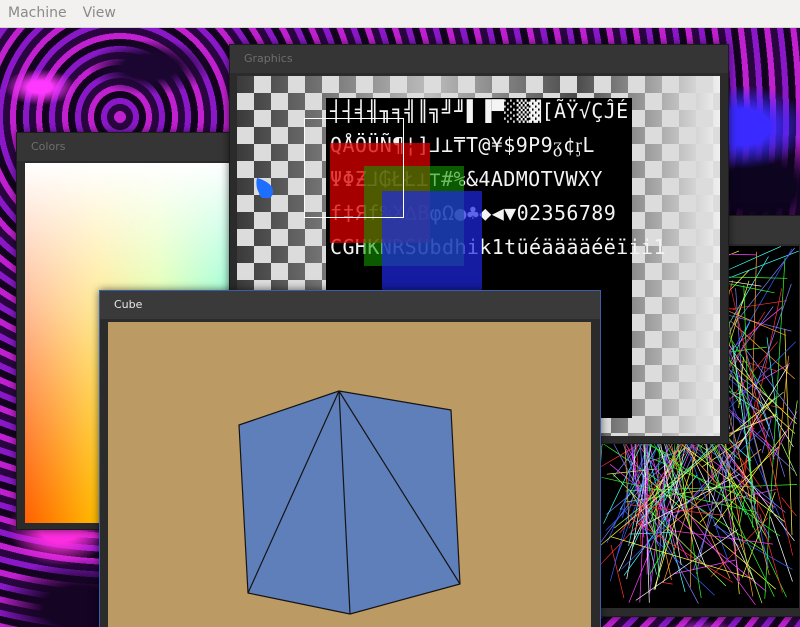 The height and width of the screenshot is (627, 800). What do you see at coordinates (99, 13) in the screenshot?
I see `menu-view: View` at bounding box center [99, 13].